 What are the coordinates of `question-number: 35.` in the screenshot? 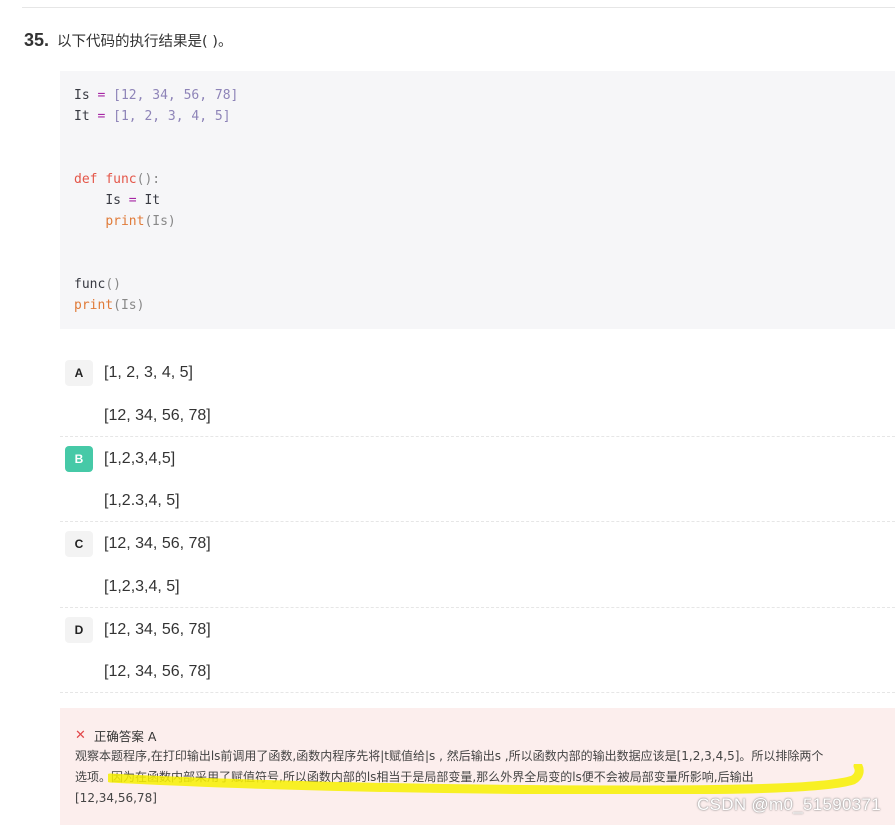 It's located at (37, 40).